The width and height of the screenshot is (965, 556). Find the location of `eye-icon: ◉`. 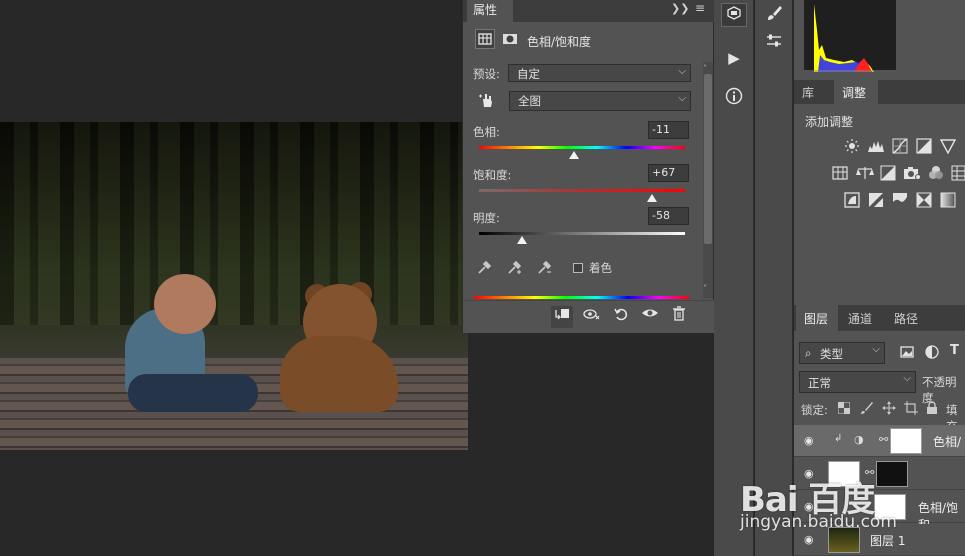

eye-icon: ◉ is located at coordinates (809, 440).